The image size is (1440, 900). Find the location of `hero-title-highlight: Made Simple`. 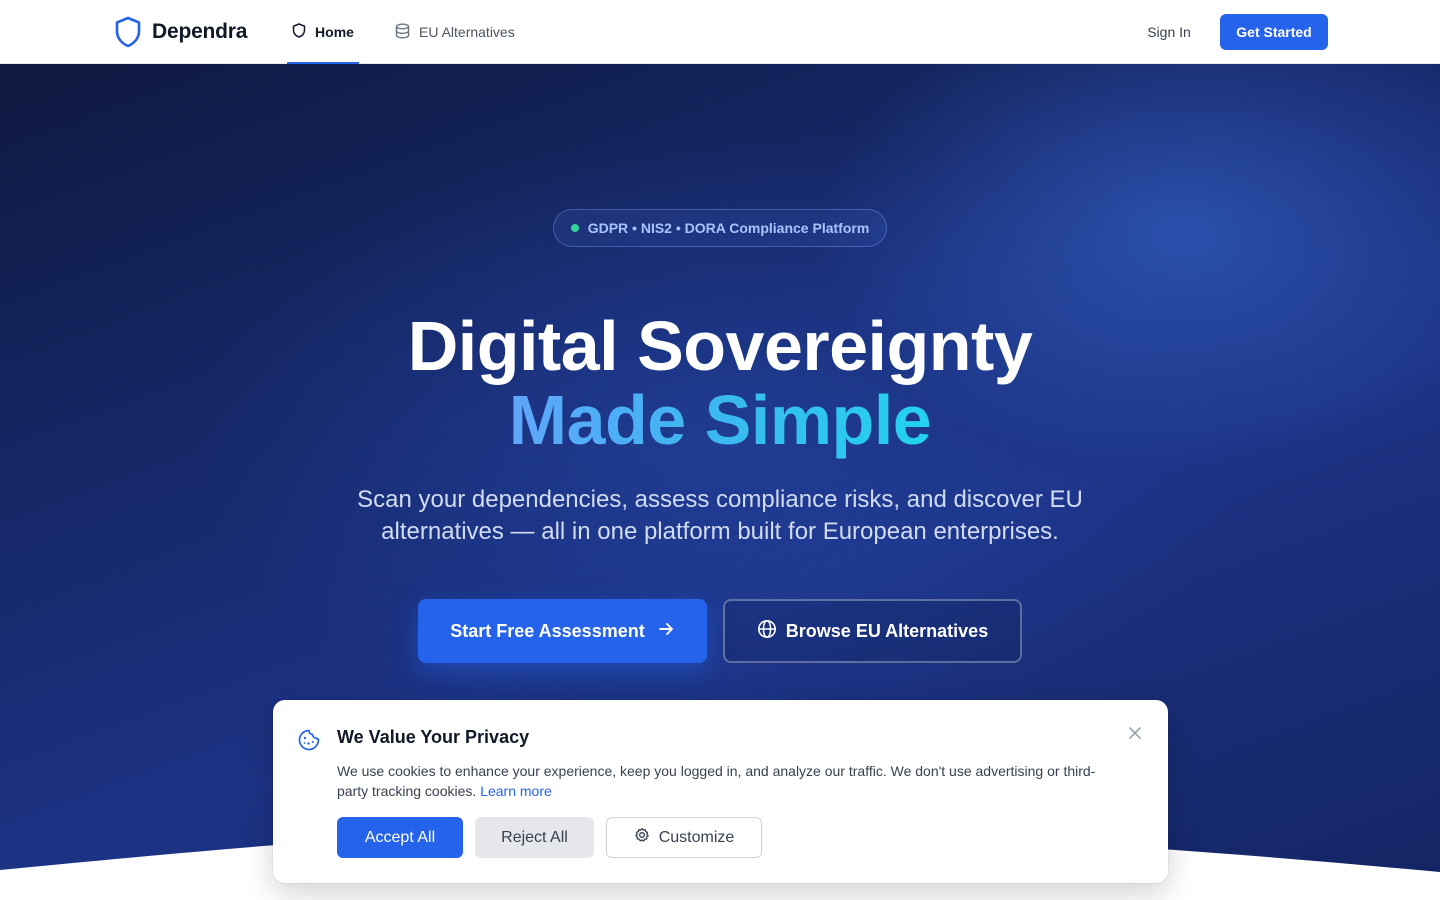

hero-title-highlight: Made Simple is located at coordinates (720, 420).